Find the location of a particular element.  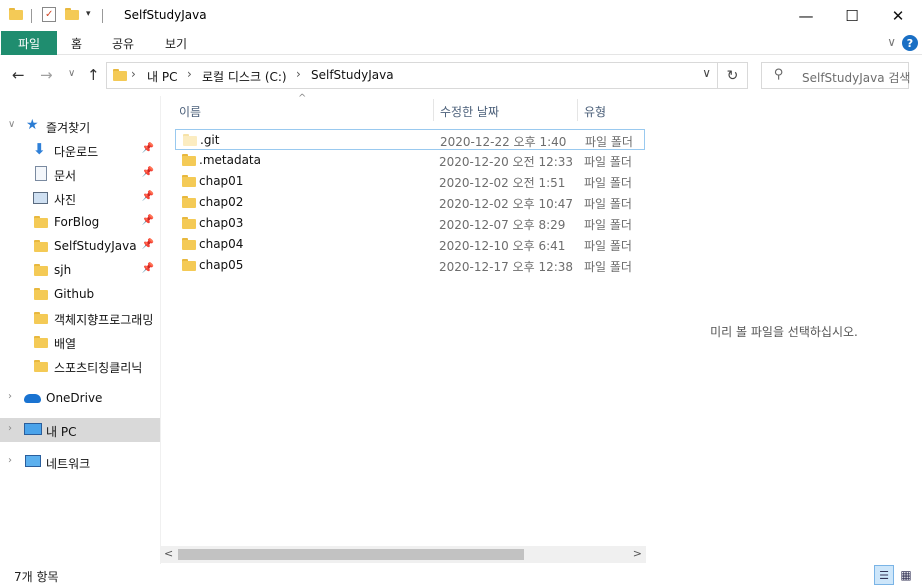

breadcrumb-local-disk: 로컬 디스크 (C:) is located at coordinates (244, 76).